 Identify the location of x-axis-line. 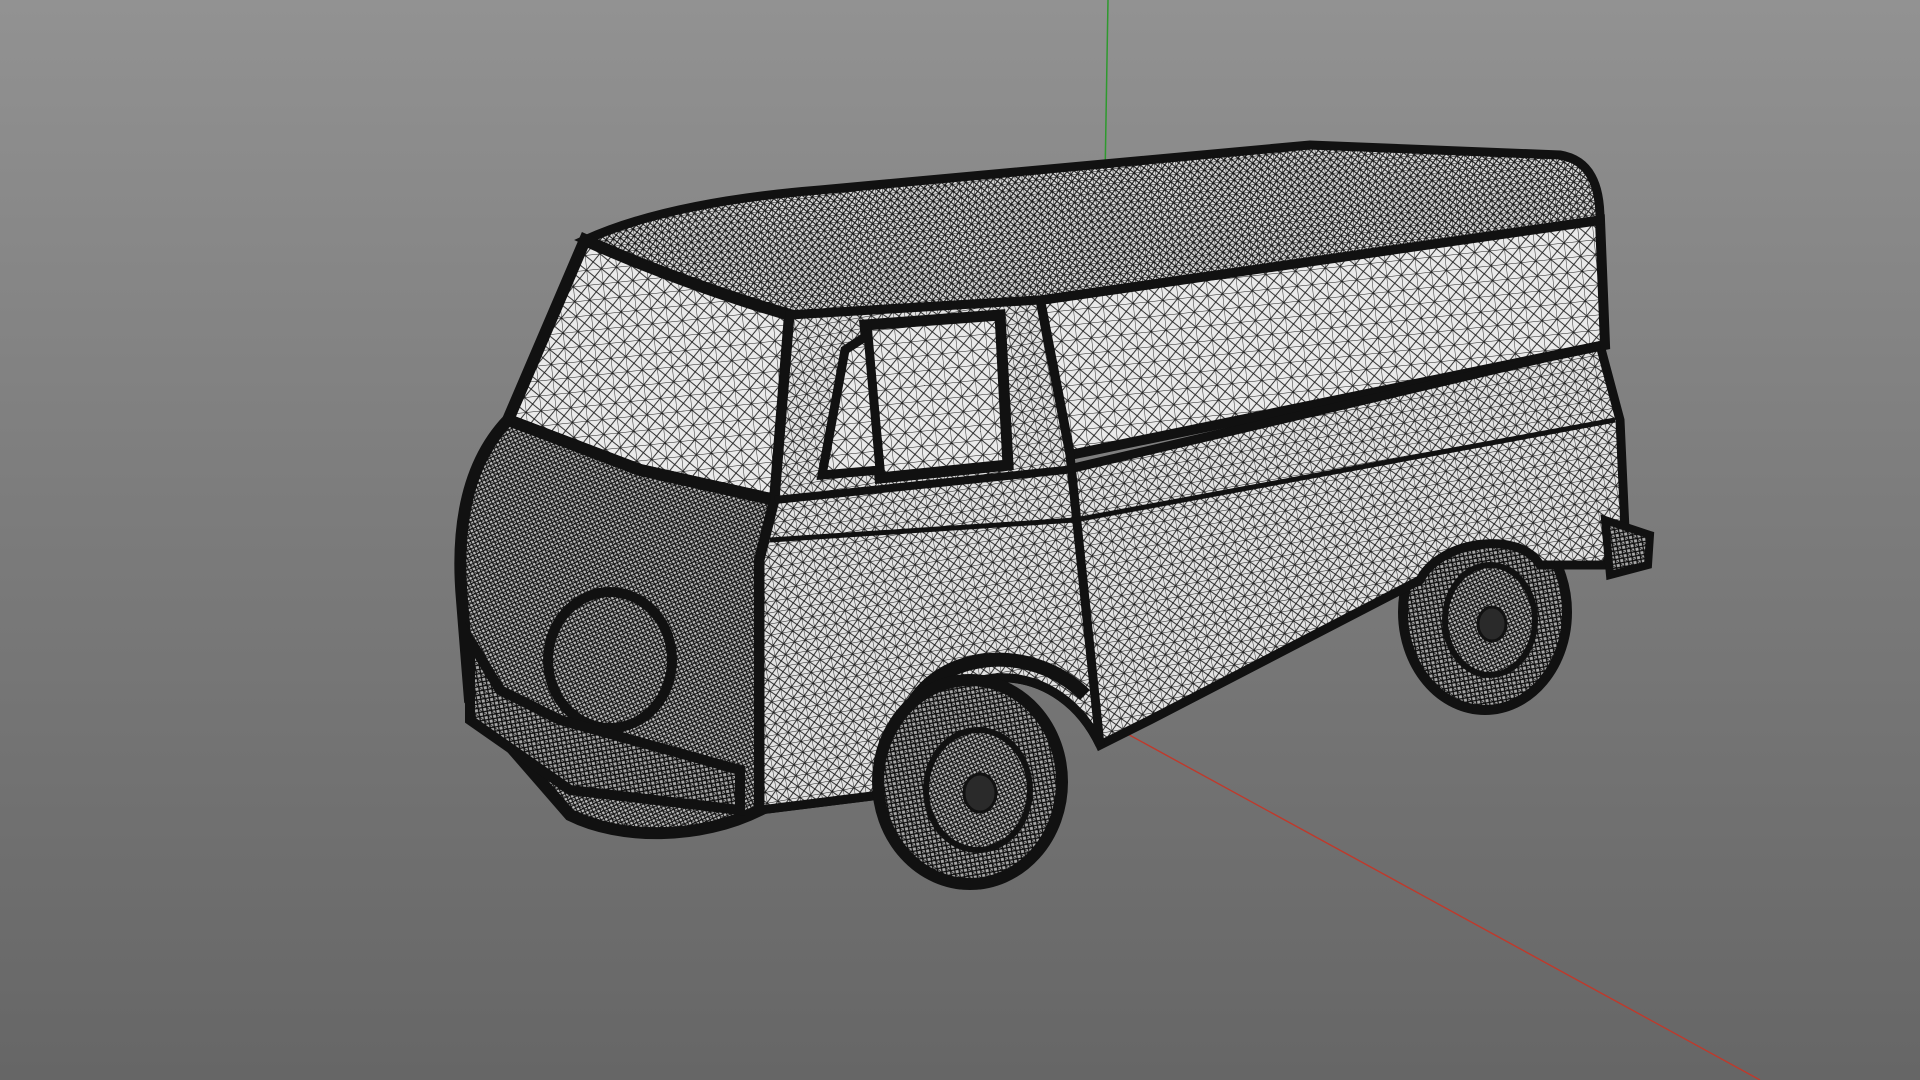
(1420, 893).